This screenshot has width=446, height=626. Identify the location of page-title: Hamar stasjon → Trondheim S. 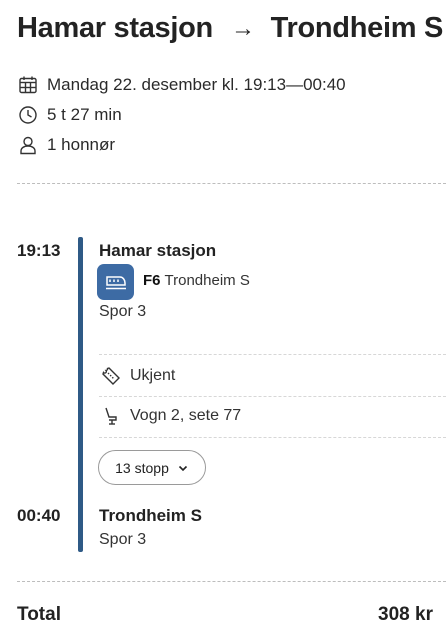
(230, 28).